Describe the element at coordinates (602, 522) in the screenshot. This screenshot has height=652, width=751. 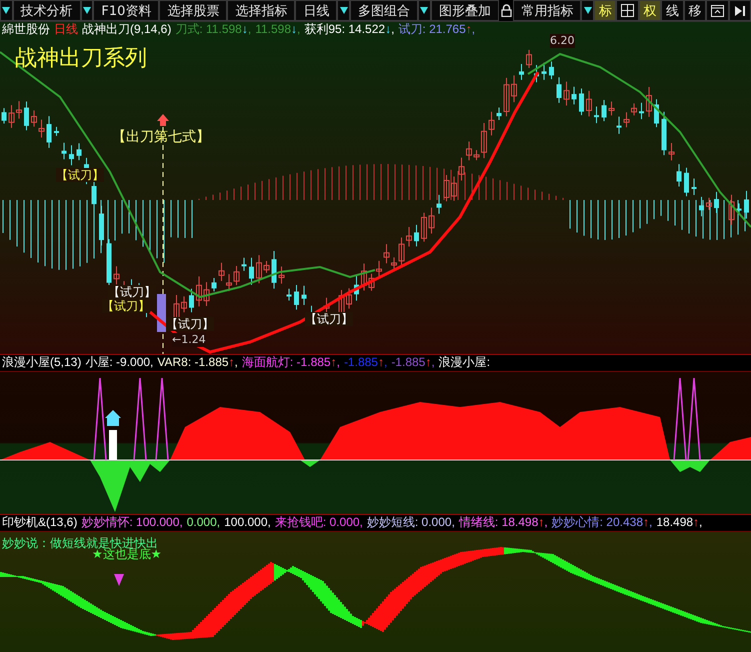
I see `legend-value: 妙妙心情: 20.438↑,` at that location.